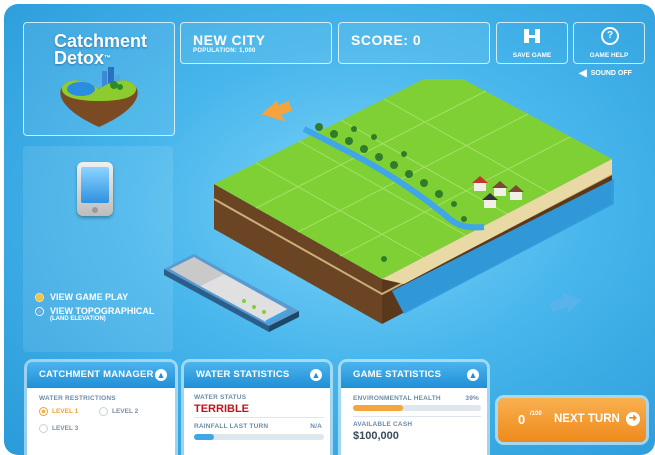  I want to click on rotate-left-arrow-icon, so click(277, 113).